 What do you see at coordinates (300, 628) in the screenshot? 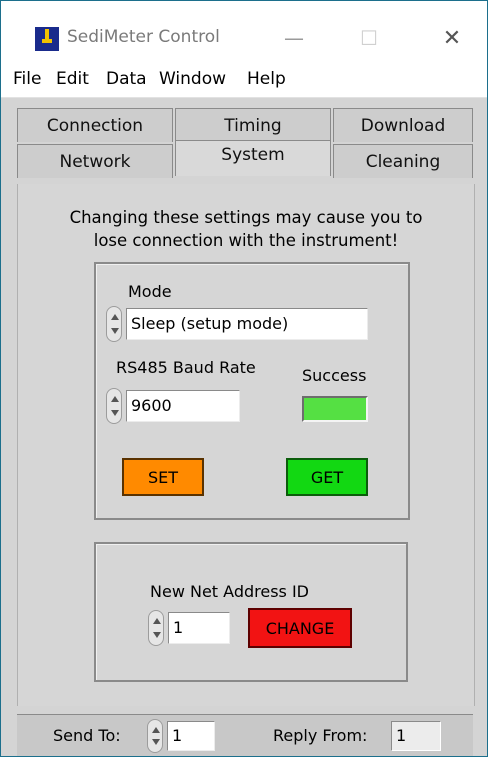
I see `change-button: CHANGE` at bounding box center [300, 628].